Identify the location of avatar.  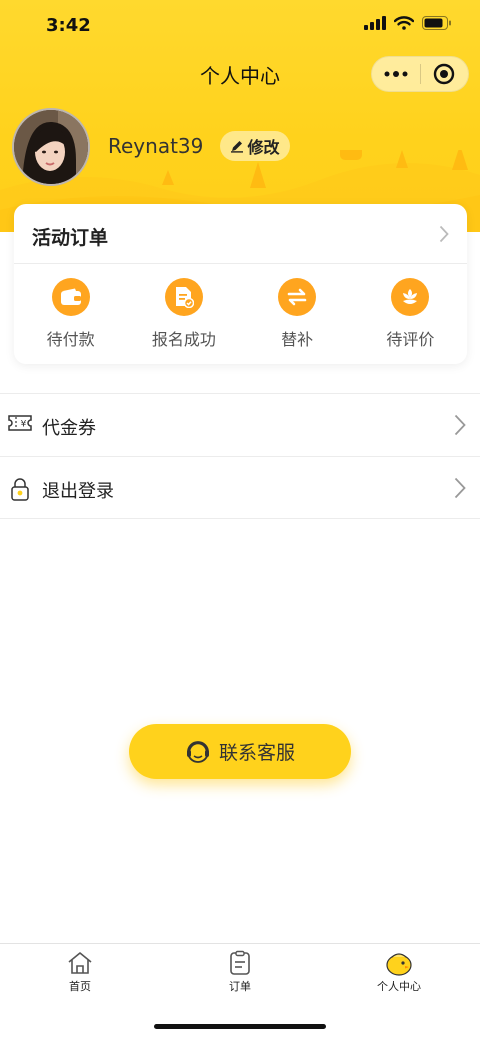
(51, 147).